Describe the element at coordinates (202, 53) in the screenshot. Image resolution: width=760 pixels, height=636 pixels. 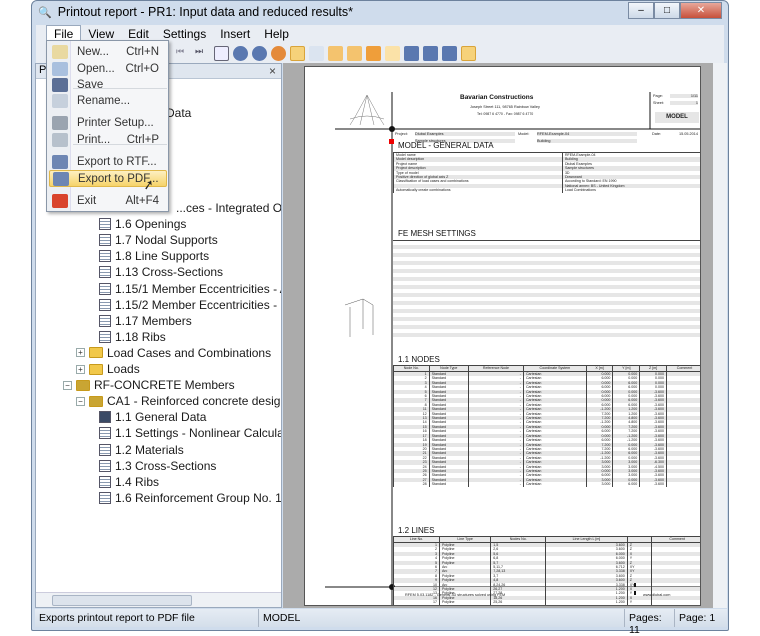
I see `last-page-icon: ⏭` at that location.